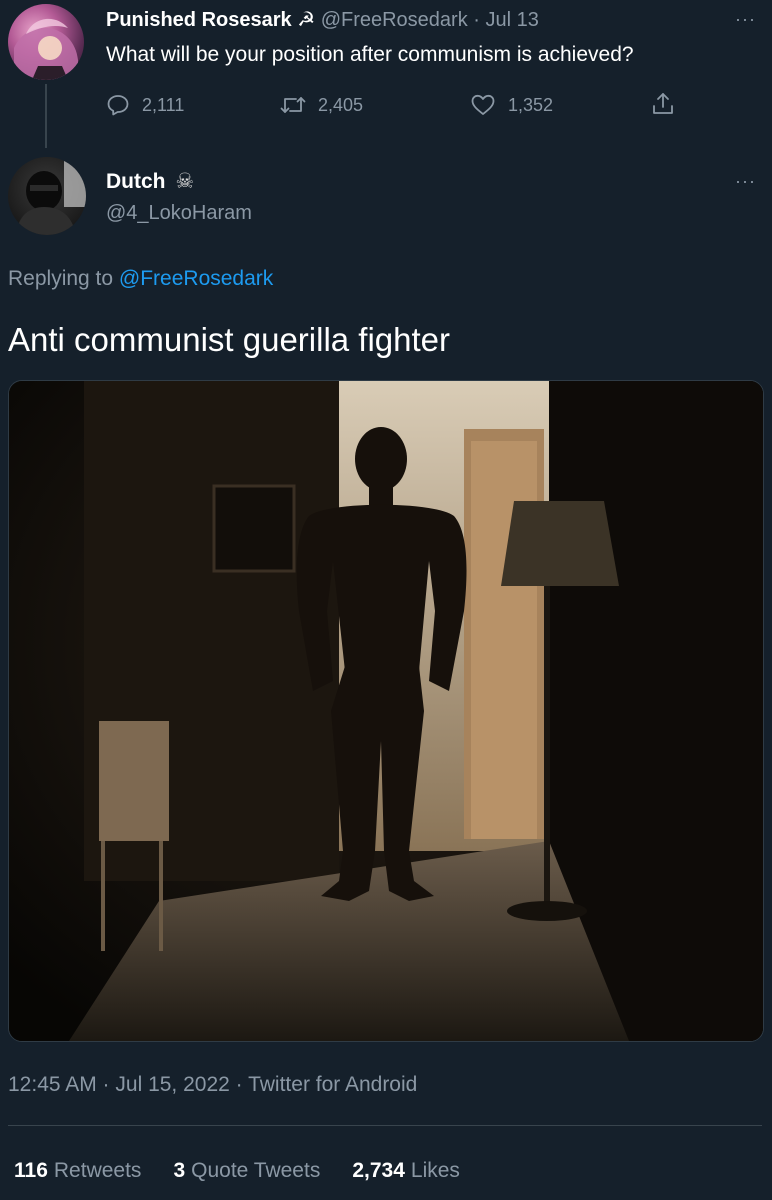  I want to click on share-button, so click(669, 104).